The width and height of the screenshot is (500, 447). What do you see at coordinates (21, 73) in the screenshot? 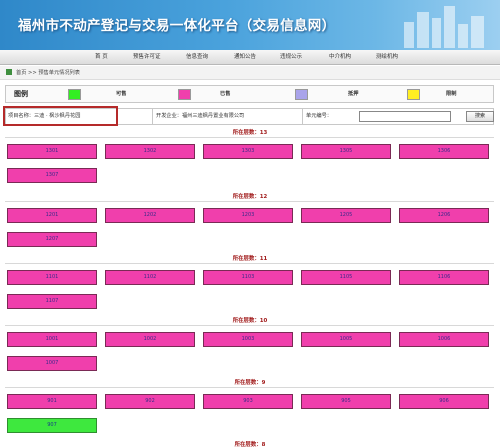
I see `breadcrumb-home: 首页` at bounding box center [21, 73].